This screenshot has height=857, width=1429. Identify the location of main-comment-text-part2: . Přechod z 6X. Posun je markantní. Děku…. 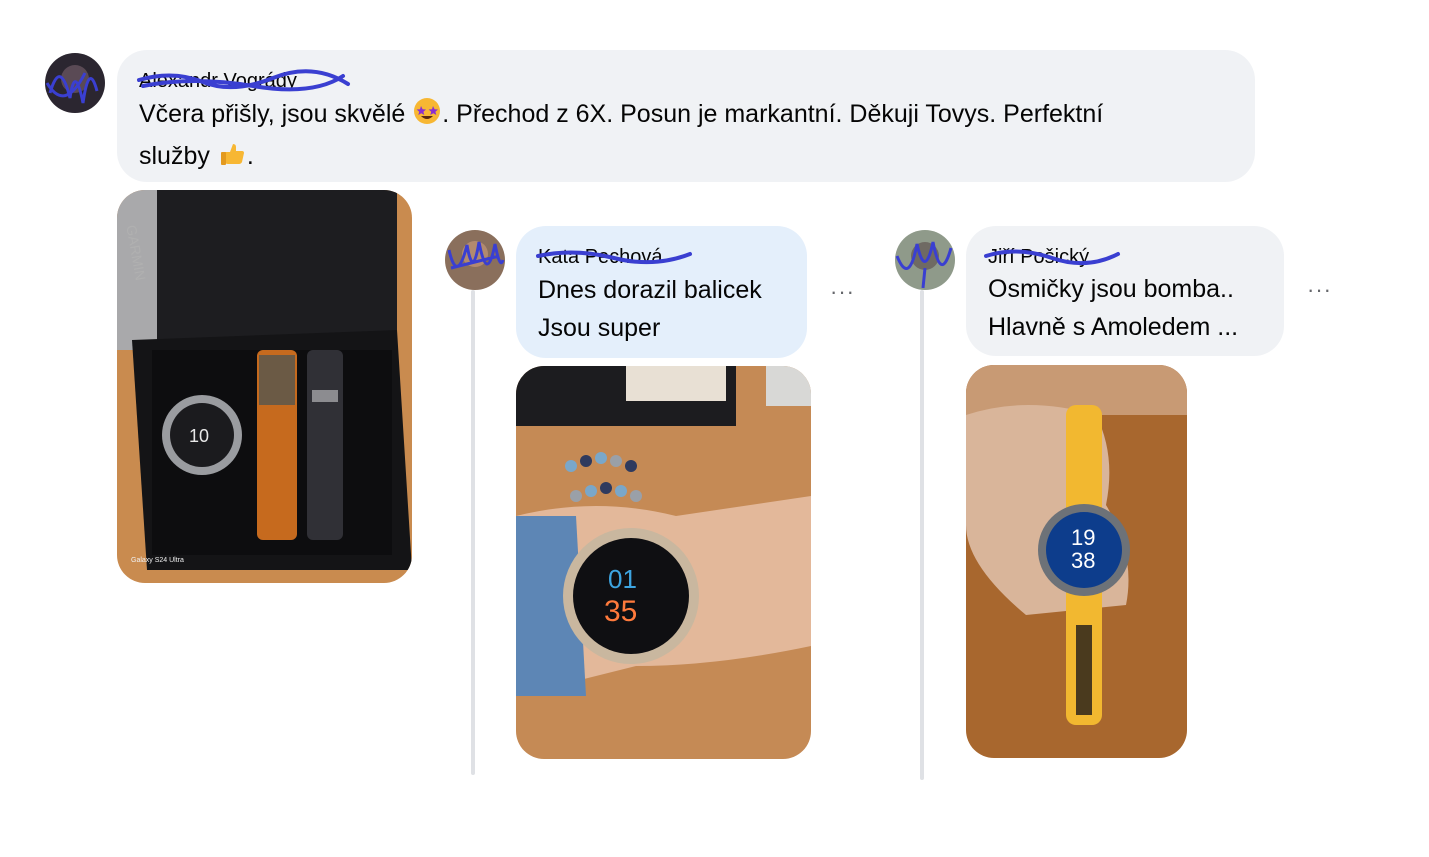
(773, 114).